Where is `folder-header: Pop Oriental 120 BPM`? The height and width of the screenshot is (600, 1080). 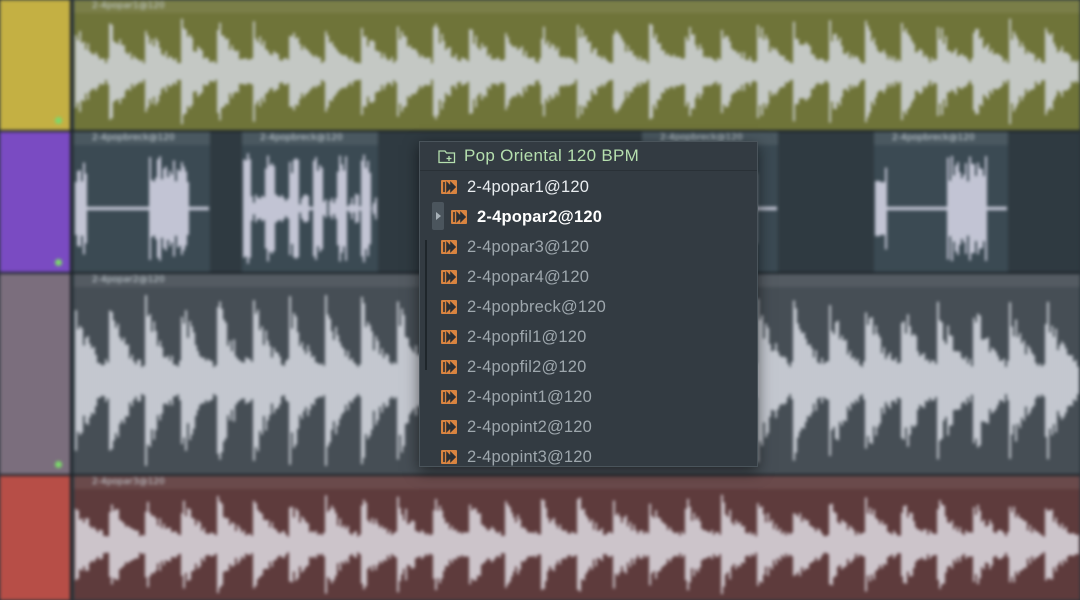 folder-header: Pop Oriental 120 BPM is located at coordinates (588, 156).